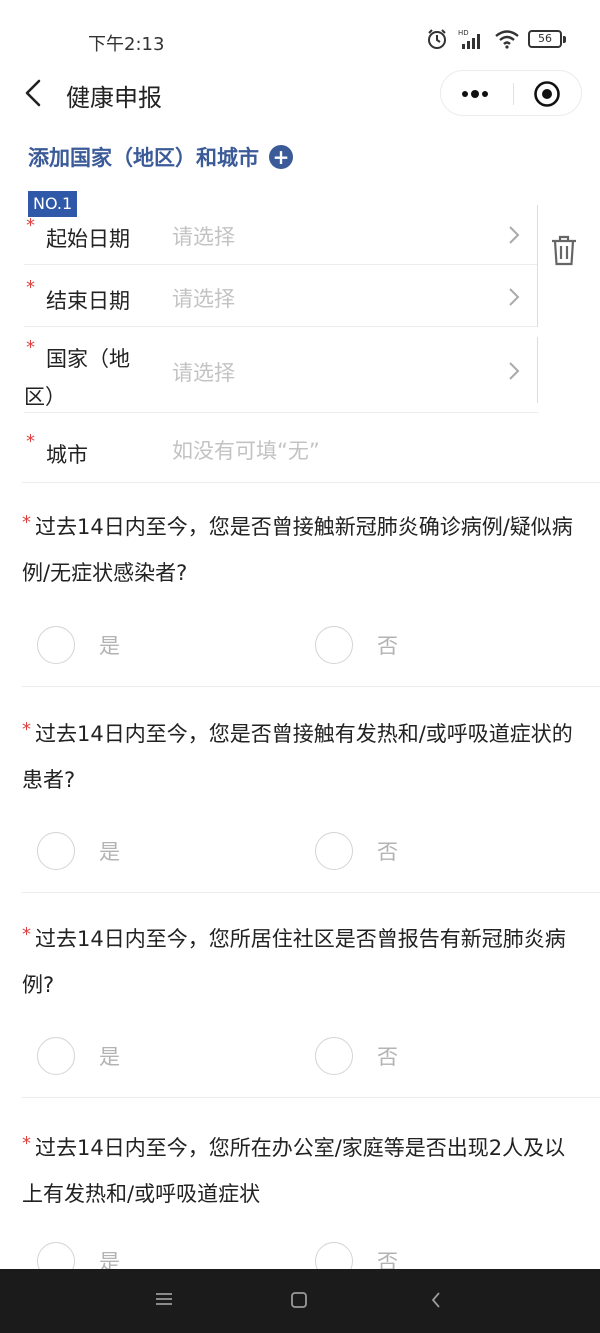 The width and height of the screenshot is (600, 1333). What do you see at coordinates (513, 94) in the screenshot?
I see `capsule-divider` at bounding box center [513, 94].